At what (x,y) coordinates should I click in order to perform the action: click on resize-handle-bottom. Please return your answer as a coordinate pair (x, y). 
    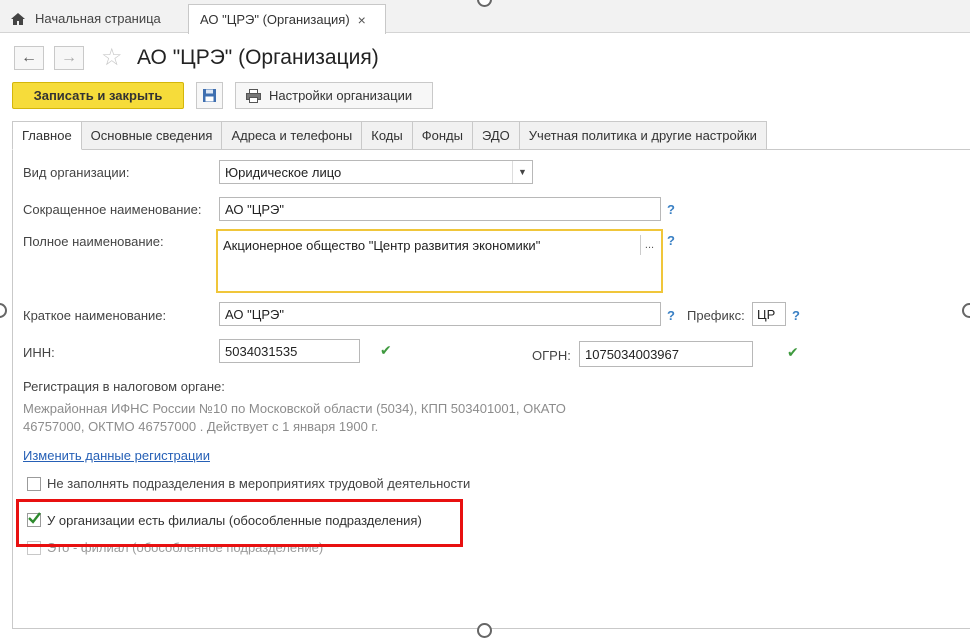
    Looking at the image, I should click on (484, 630).